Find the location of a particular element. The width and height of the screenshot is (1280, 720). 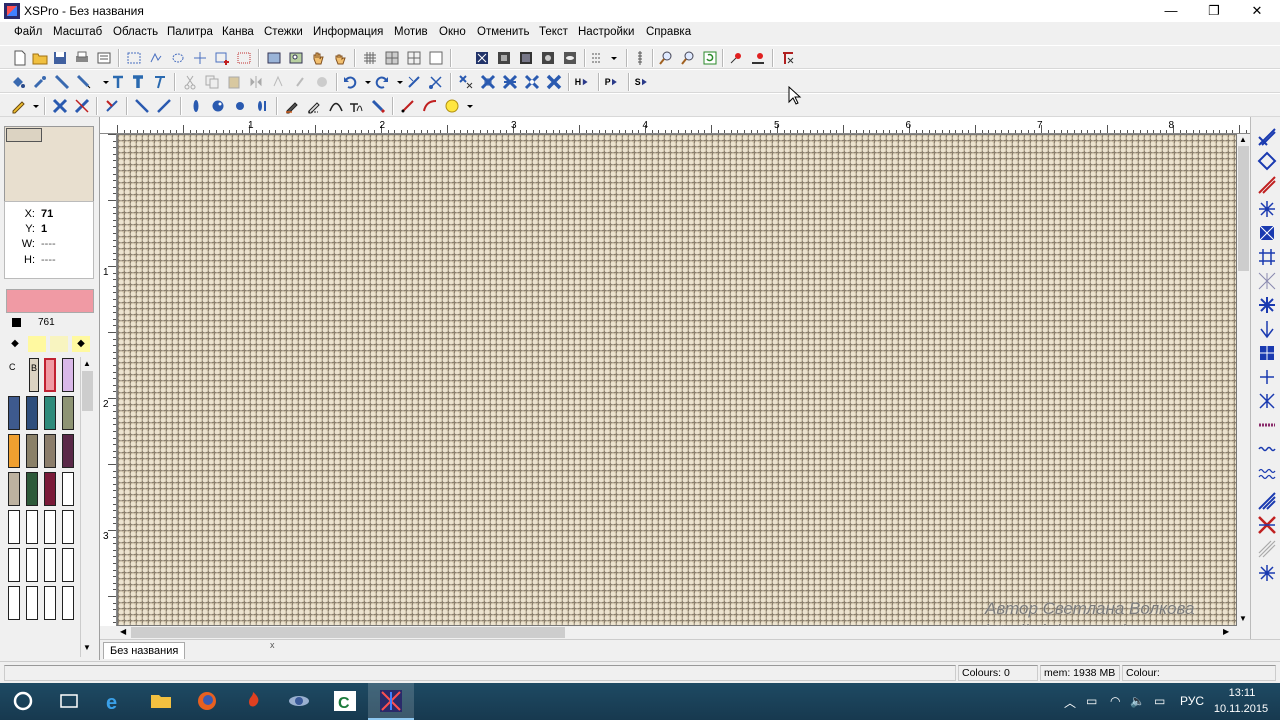

open-folder-icon is located at coordinates (40, 58).